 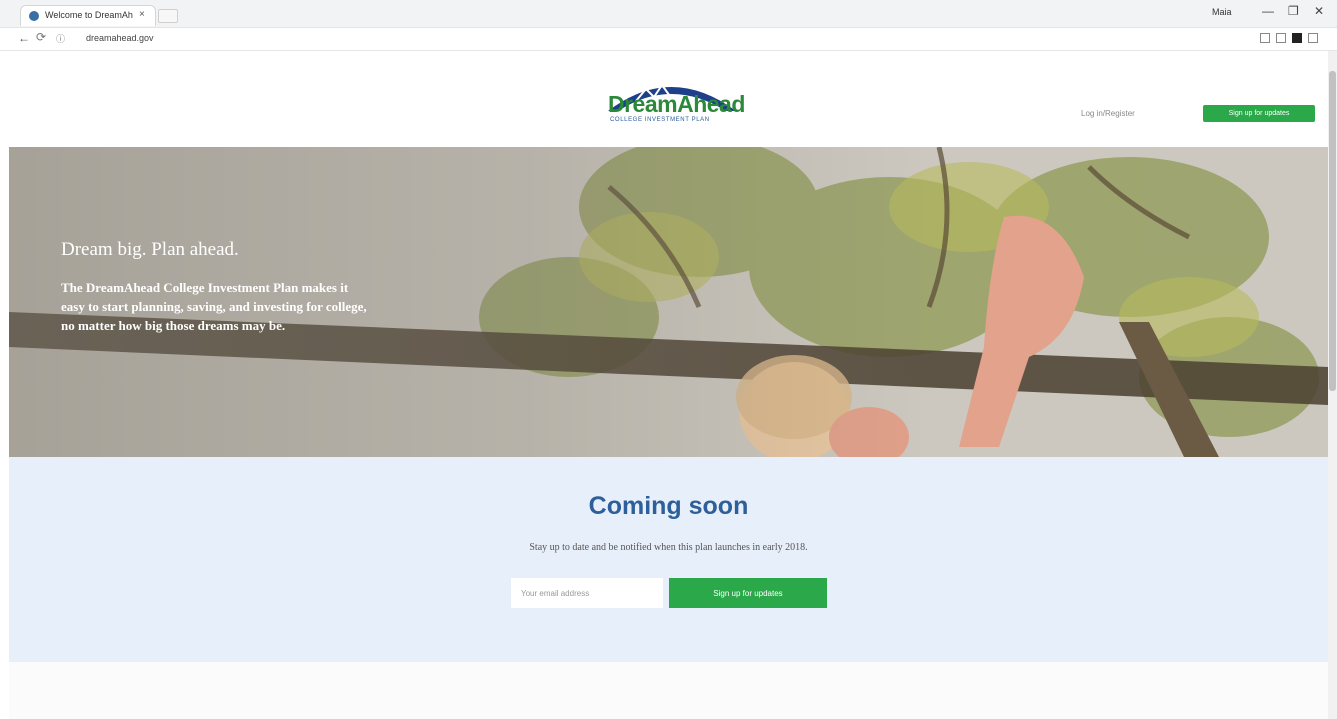 What do you see at coordinates (120, 38) in the screenshot?
I see `url-text: dreamahead.gov` at bounding box center [120, 38].